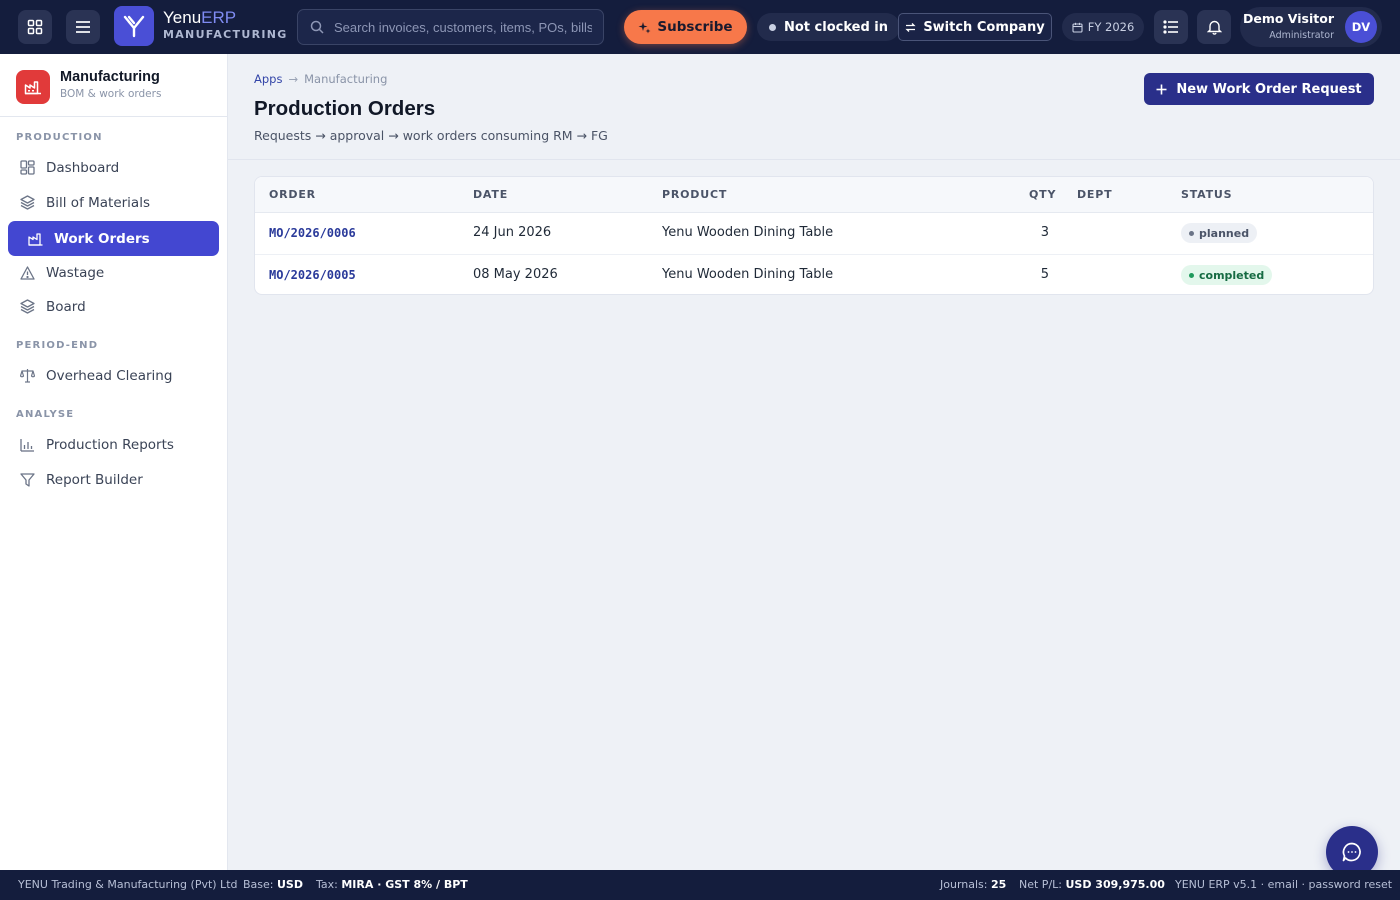 This screenshot has width=1400, height=900. I want to click on new-work-order-request-button: New Work Order Request, so click(1259, 89).